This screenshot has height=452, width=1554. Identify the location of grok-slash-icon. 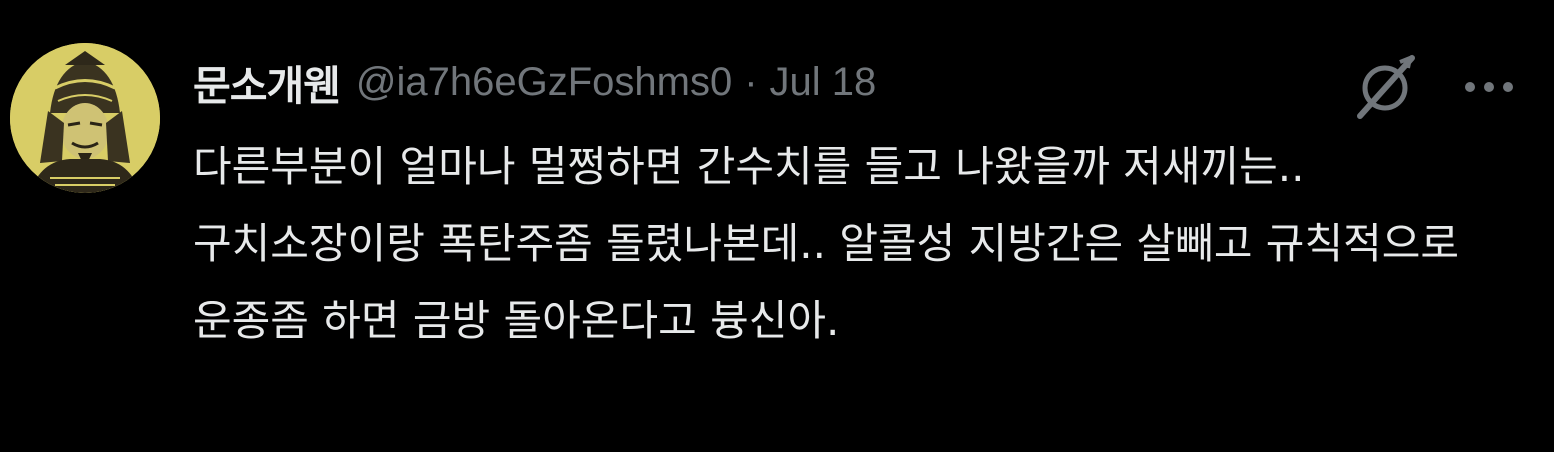
(1386, 86).